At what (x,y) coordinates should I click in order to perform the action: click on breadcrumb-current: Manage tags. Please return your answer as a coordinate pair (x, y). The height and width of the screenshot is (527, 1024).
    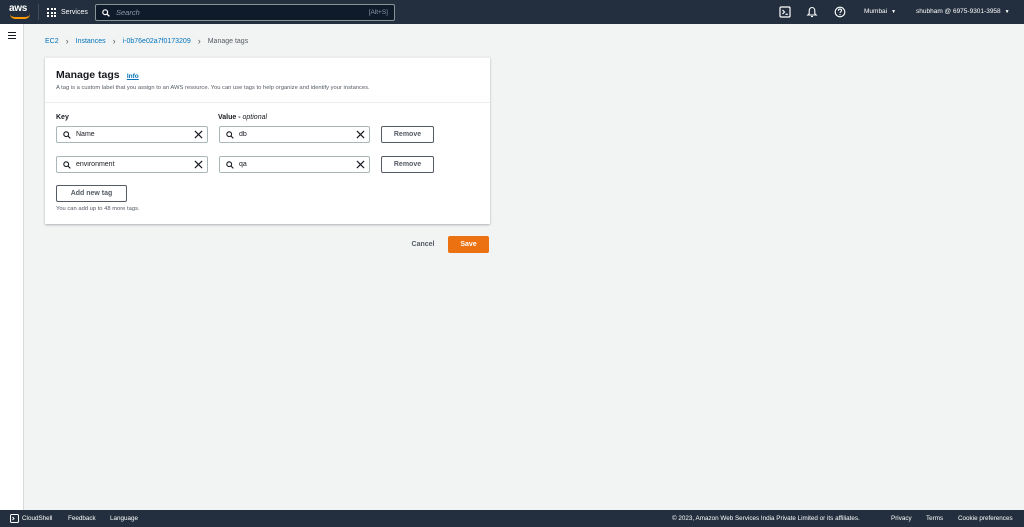
    Looking at the image, I should click on (228, 41).